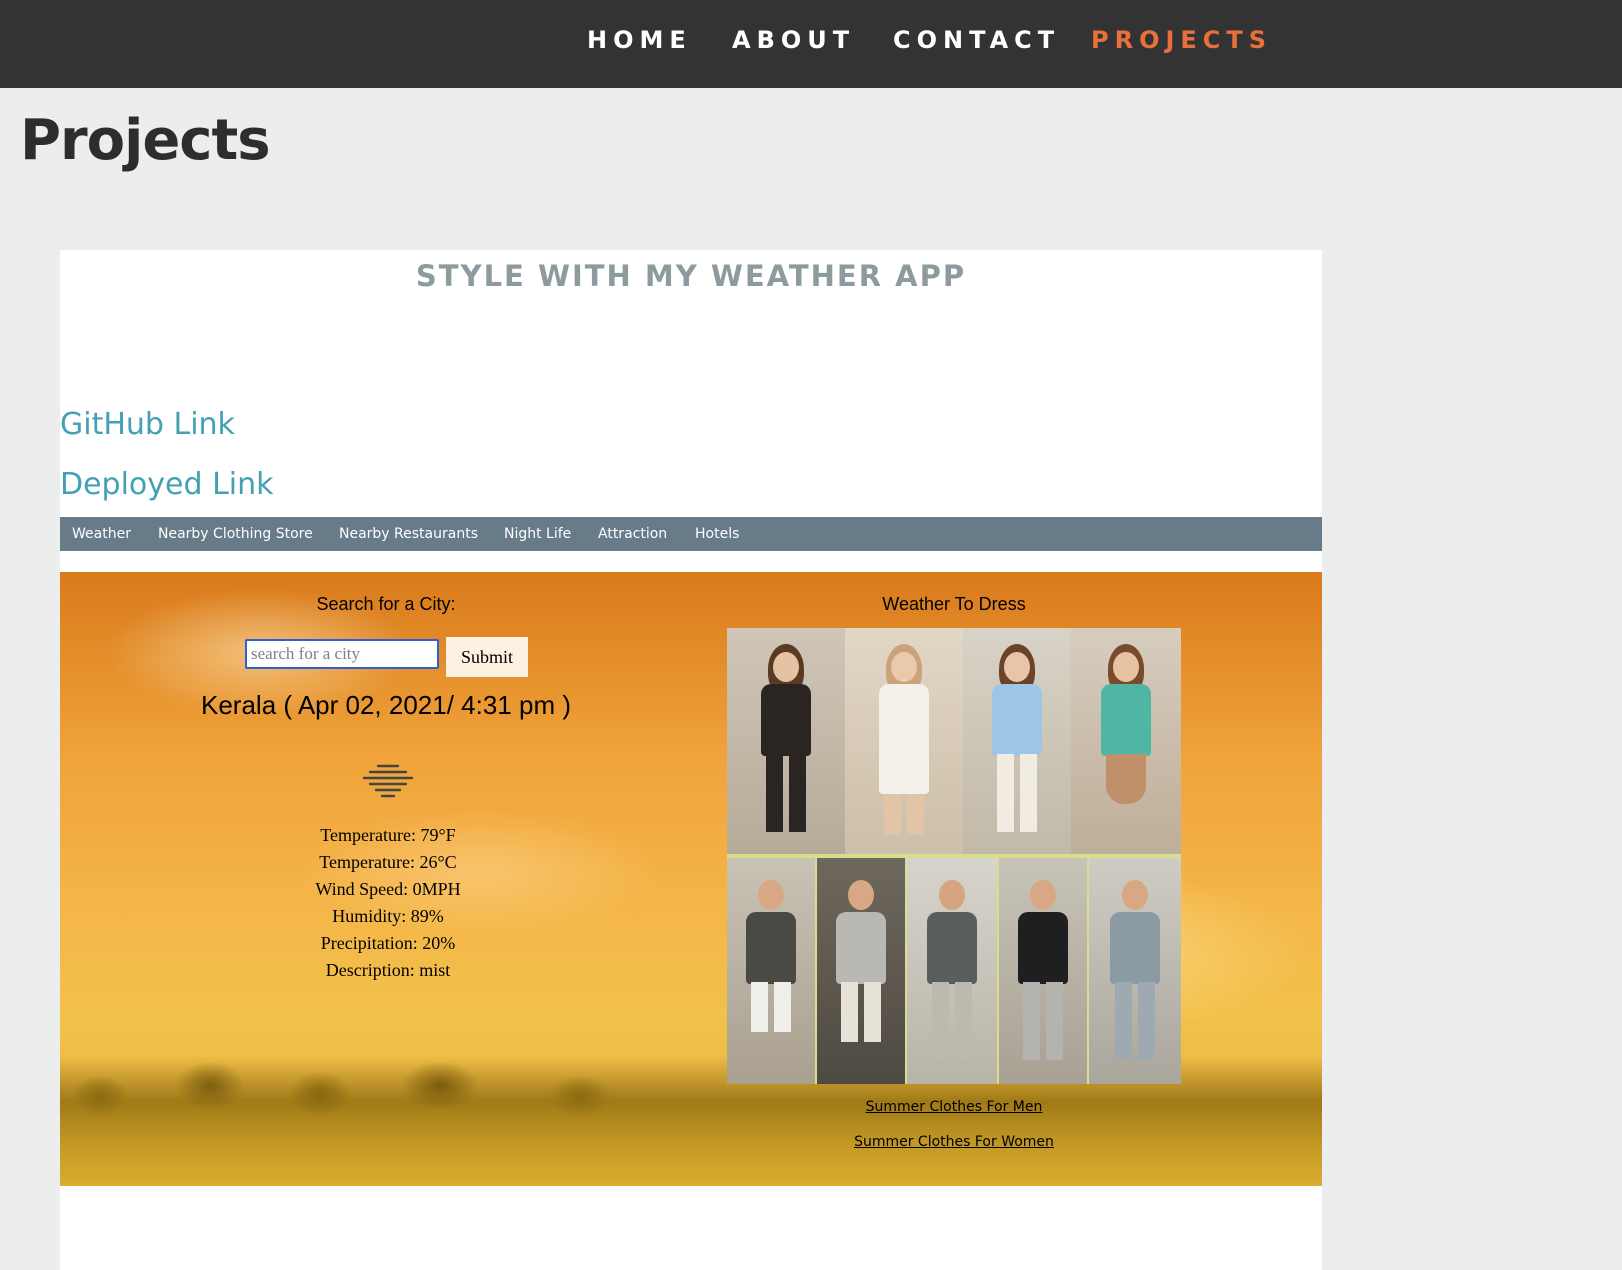  I want to click on top-navbar: HOME ABOUT CONTACT PROJECTS, so click(811, 44).